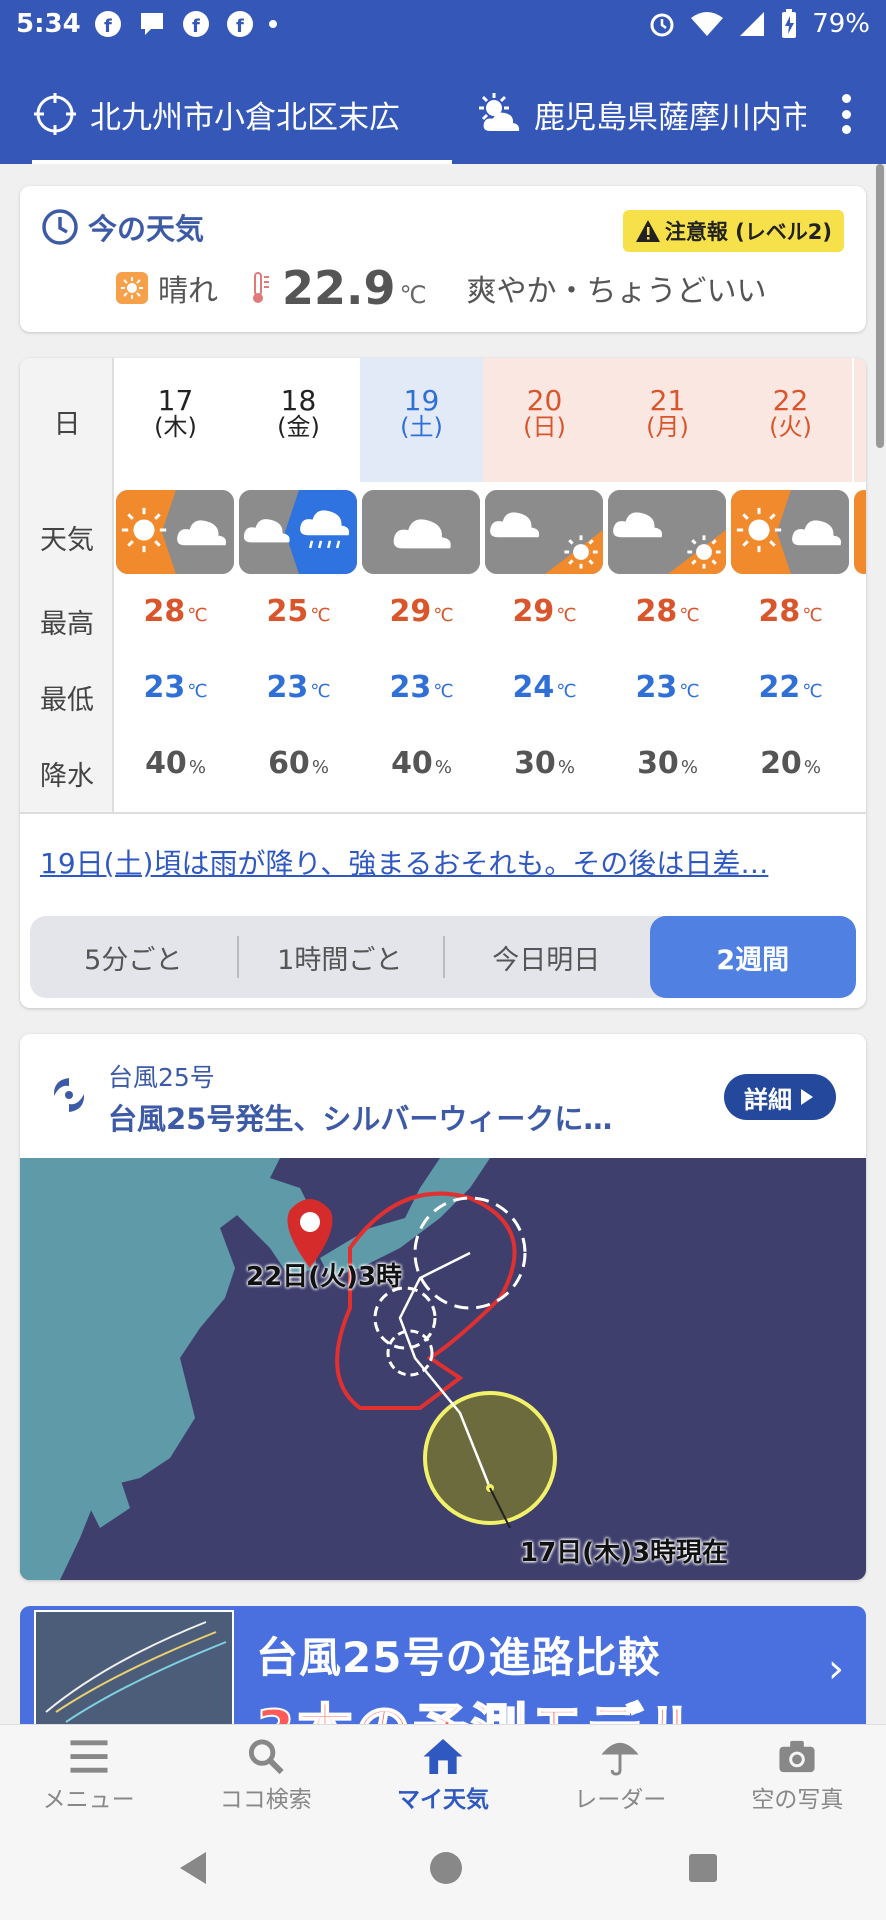  Describe the element at coordinates (880, 306) in the screenshot. I see `scrollbar` at that location.